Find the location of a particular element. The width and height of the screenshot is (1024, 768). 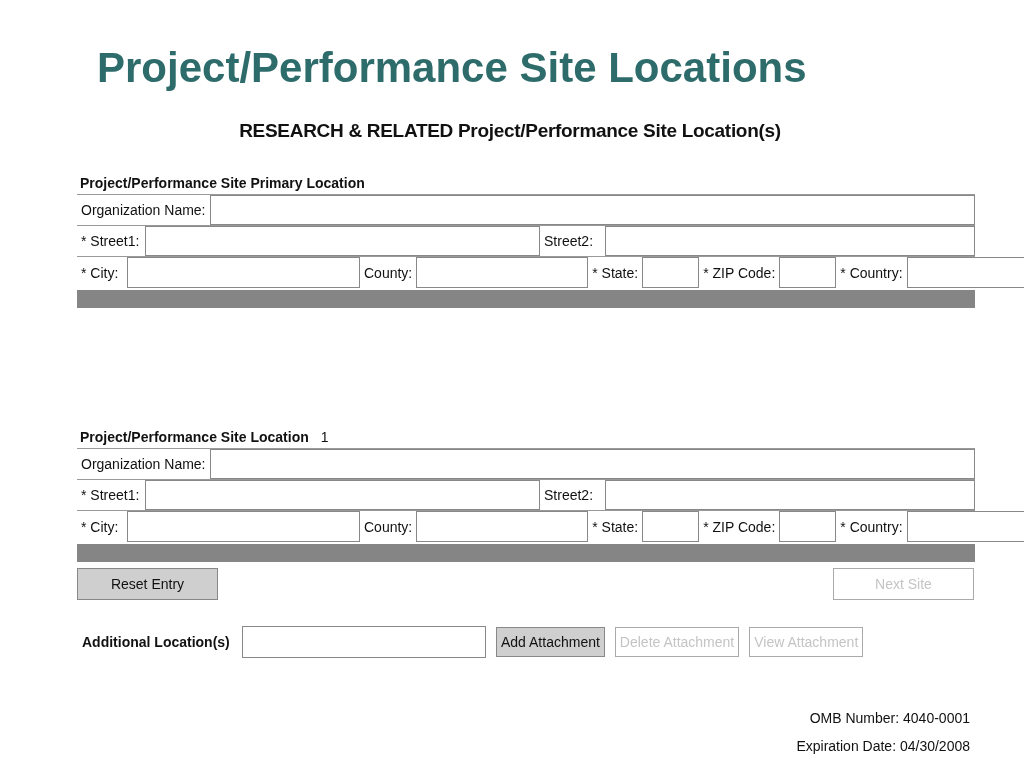

form-button: Add Attachment is located at coordinates (550, 642).